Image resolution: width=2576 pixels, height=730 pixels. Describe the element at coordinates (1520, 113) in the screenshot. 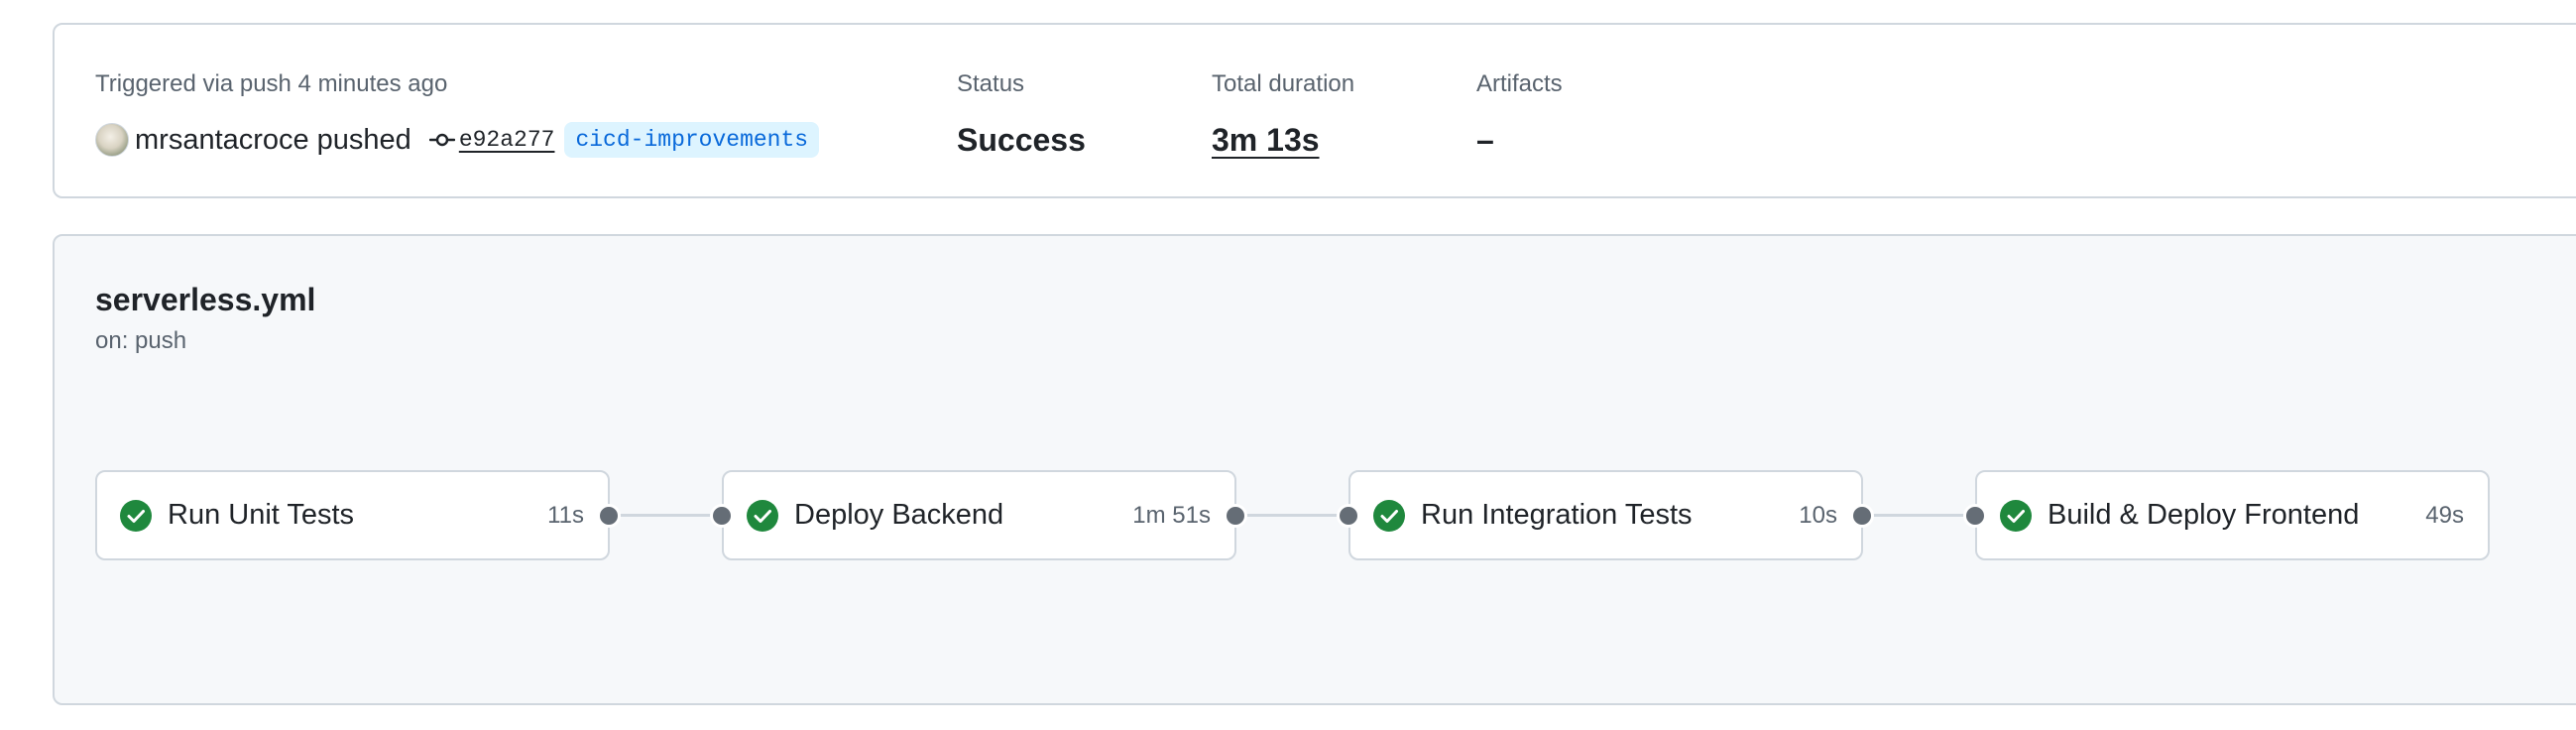

I see `artifacts-section: Artifacts –` at that location.